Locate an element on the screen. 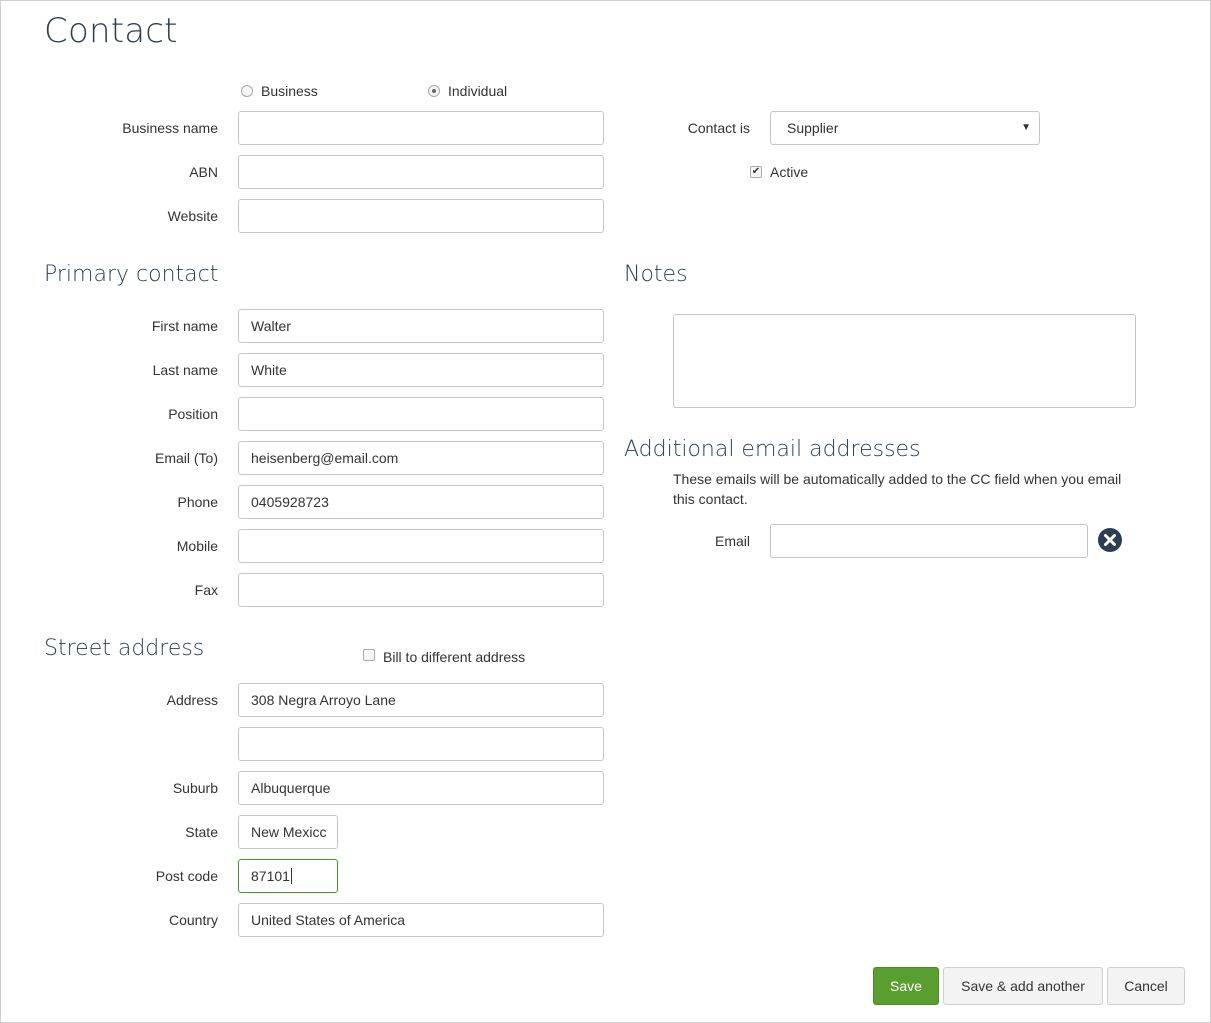 This screenshot has height=1023, width=1211. bill-different-checkbox is located at coordinates (369, 655).